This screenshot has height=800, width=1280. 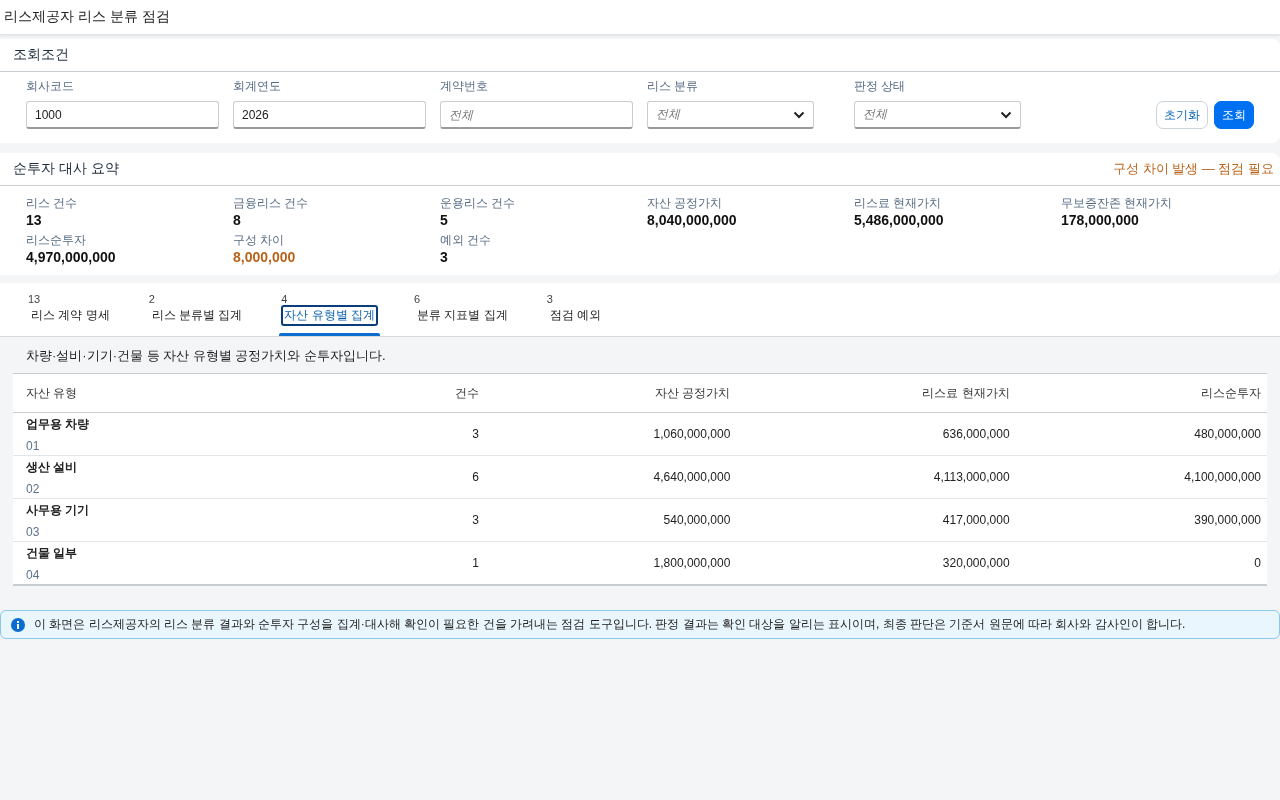 What do you see at coordinates (692, 220) in the screenshot?
I see `stat-value: 8,040,000,000` at bounding box center [692, 220].